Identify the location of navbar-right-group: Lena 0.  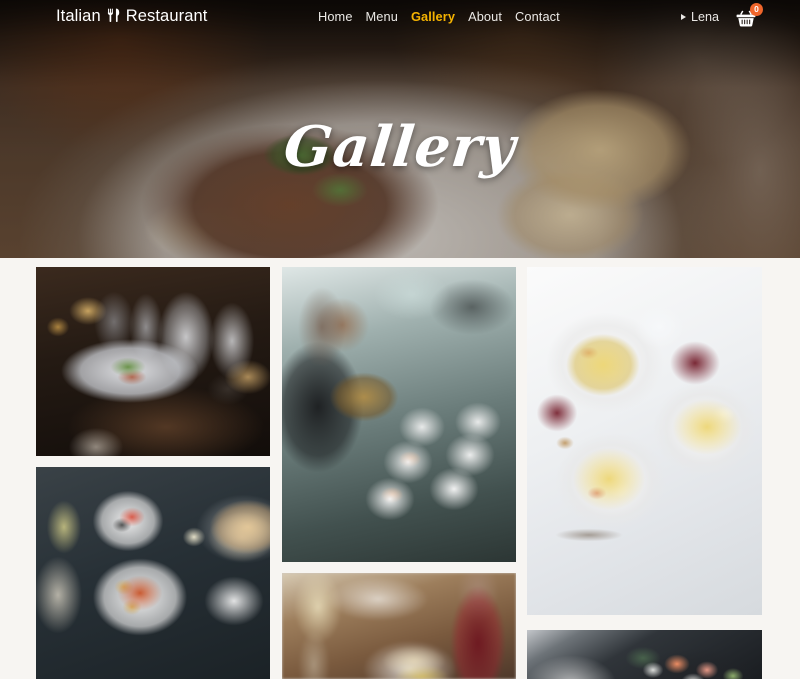
(721, 15).